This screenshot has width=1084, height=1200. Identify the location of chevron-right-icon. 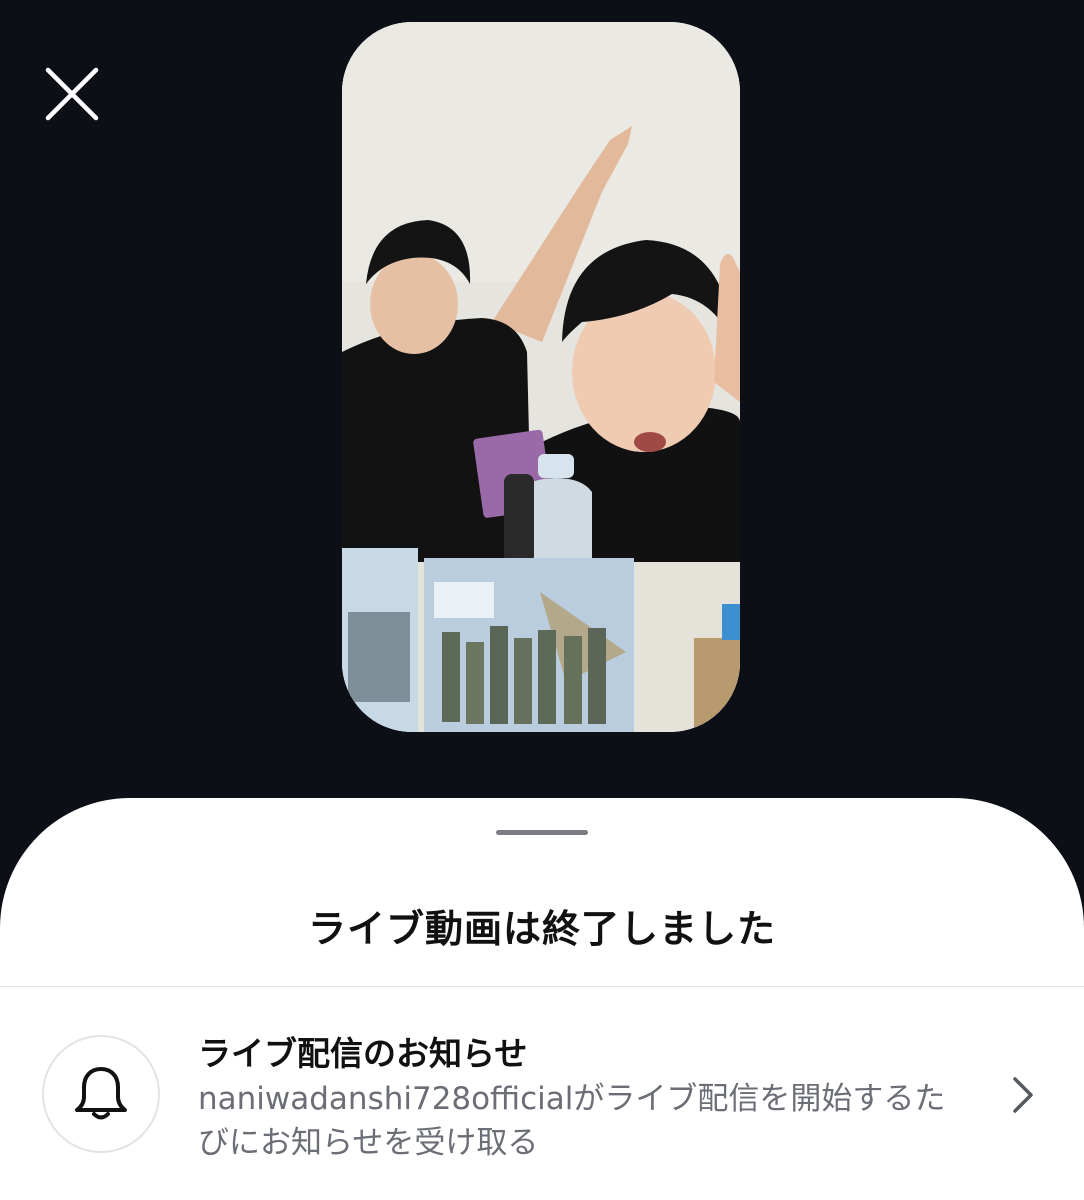
(1023, 1095).